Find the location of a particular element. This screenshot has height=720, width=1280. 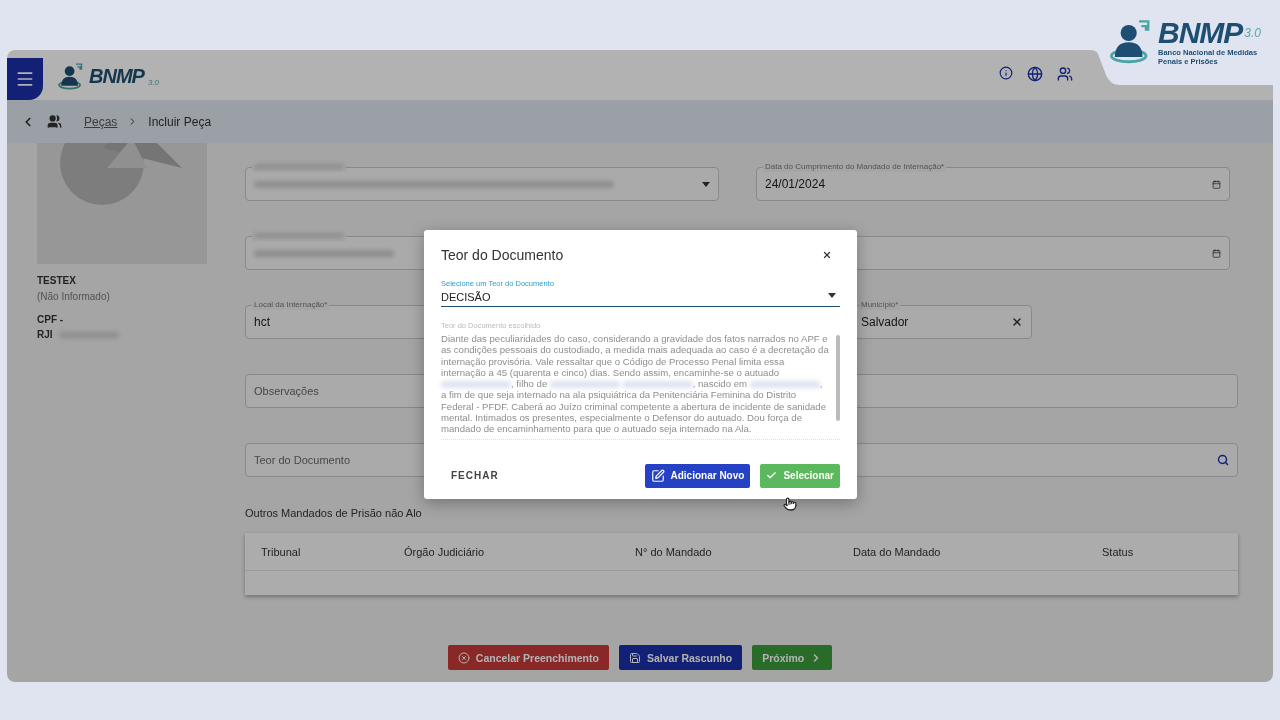

field-label: Data do Cumprimento do Mandado de Internação* is located at coordinates (855, 167).